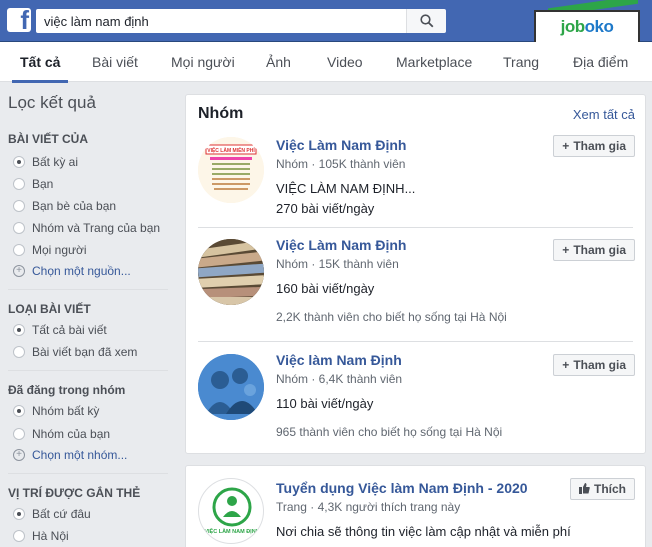 This screenshot has height=547, width=652. Describe the element at coordinates (339, 379) in the screenshot. I see `group-meta: Nhóm · 6,4K thành viên` at that location.